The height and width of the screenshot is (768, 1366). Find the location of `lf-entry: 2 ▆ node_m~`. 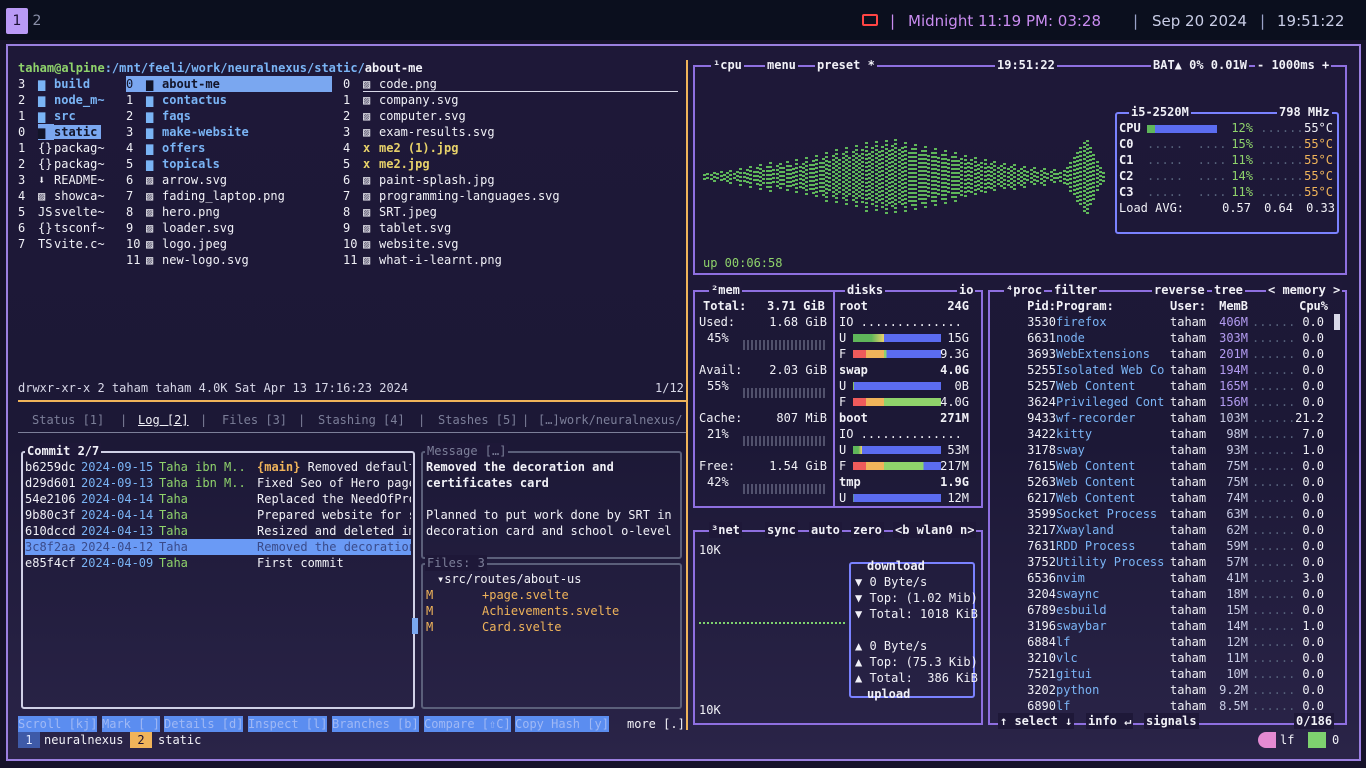

lf-entry: 2 ▆ node_m~ is located at coordinates (73, 100).